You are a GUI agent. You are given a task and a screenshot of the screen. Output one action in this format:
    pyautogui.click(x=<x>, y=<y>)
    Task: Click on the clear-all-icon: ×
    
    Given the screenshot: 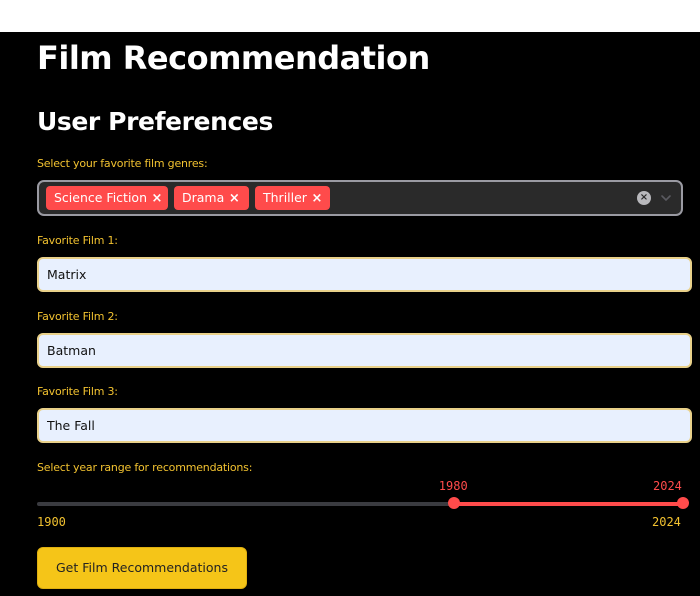 What is the action you would take?
    pyautogui.click(x=644, y=198)
    